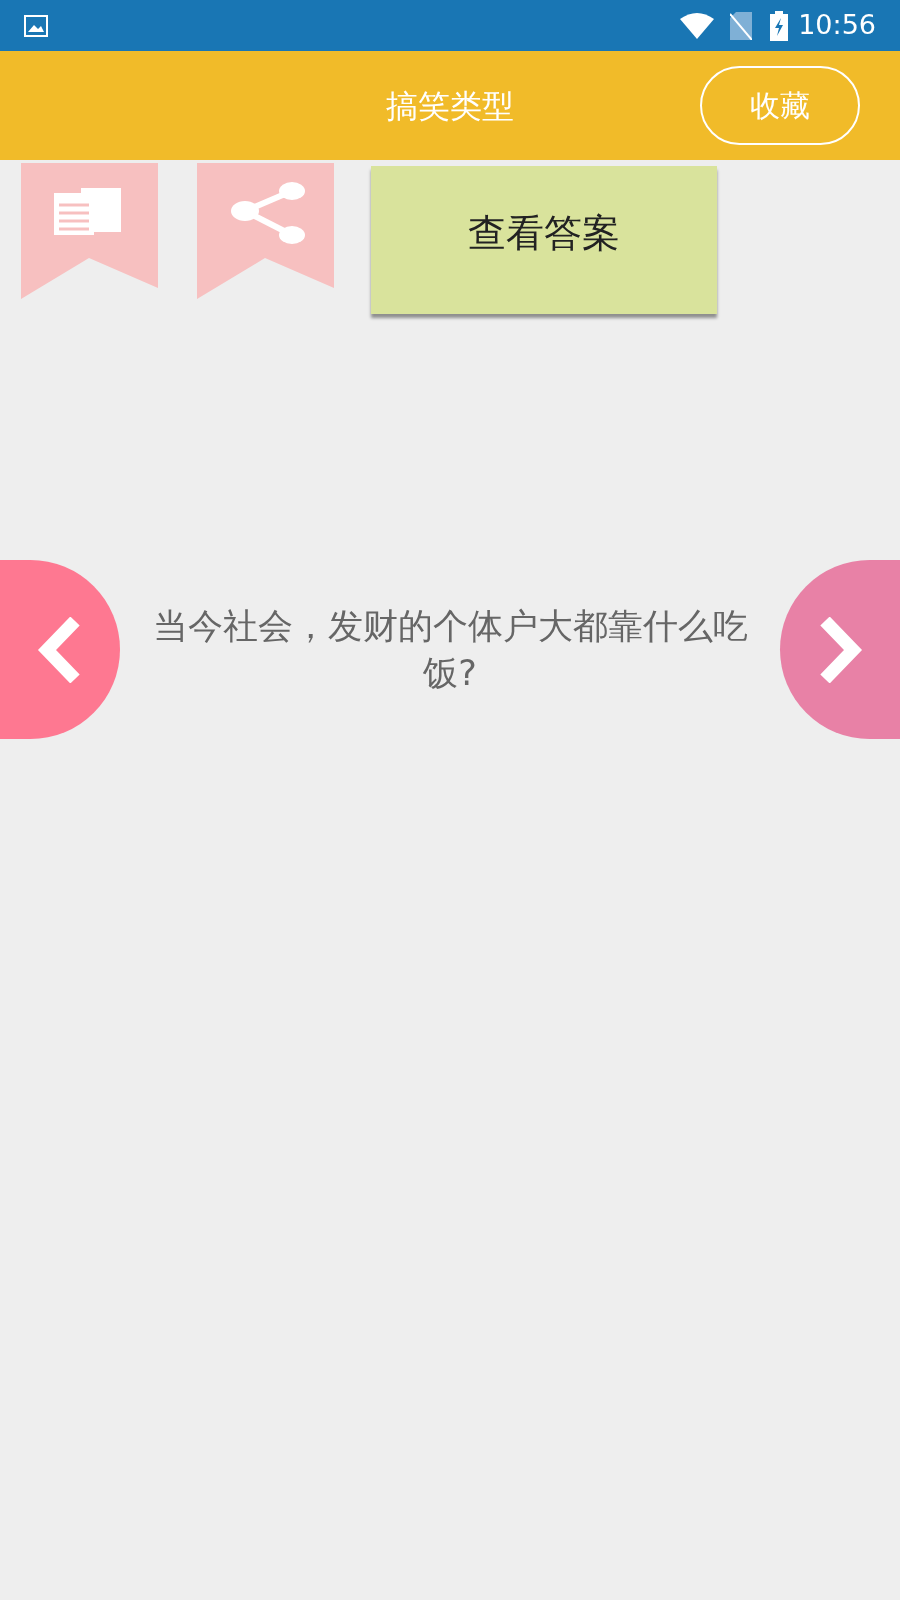 The image size is (900, 1600). What do you see at coordinates (89, 231) in the screenshot?
I see `copy-ribbon-icon` at bounding box center [89, 231].